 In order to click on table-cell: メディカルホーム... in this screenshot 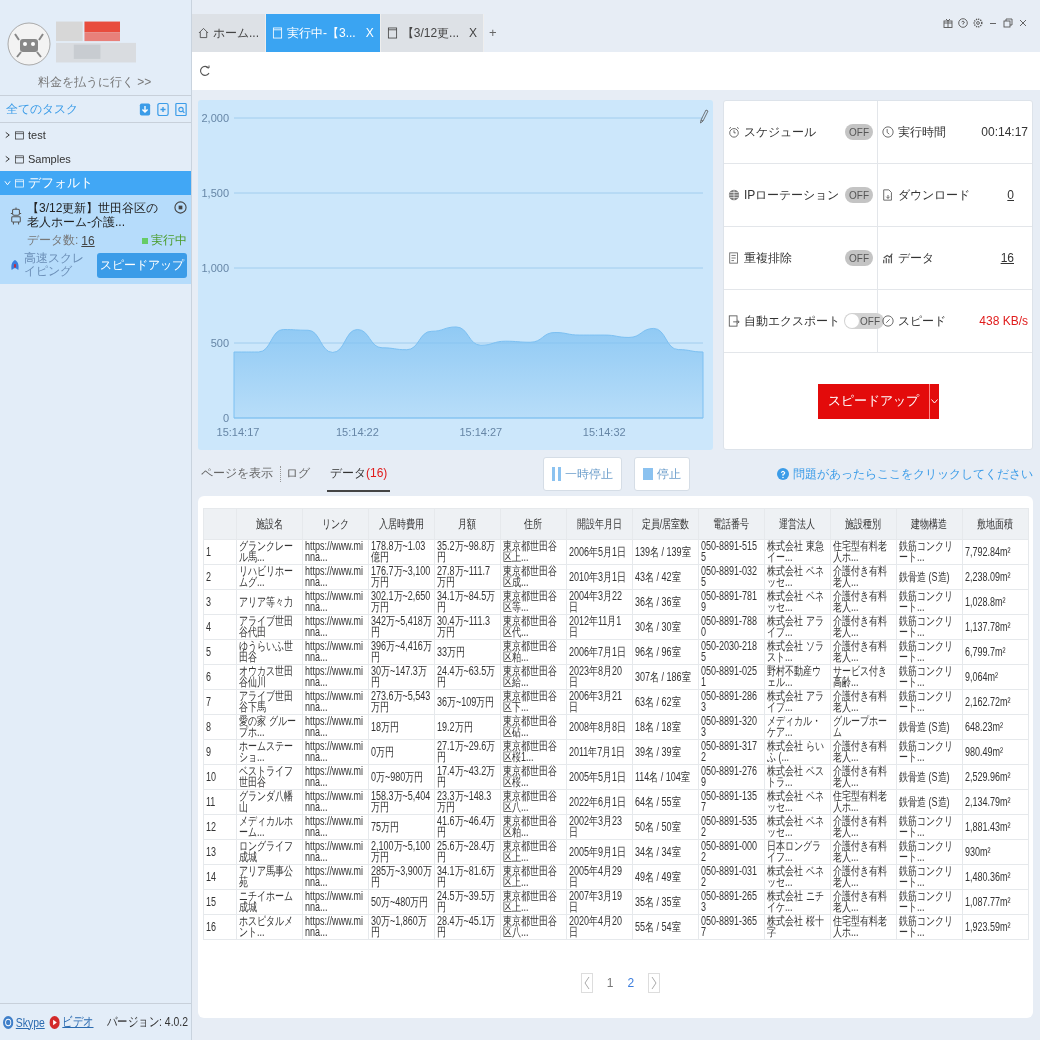, I will do `click(269, 827)`.